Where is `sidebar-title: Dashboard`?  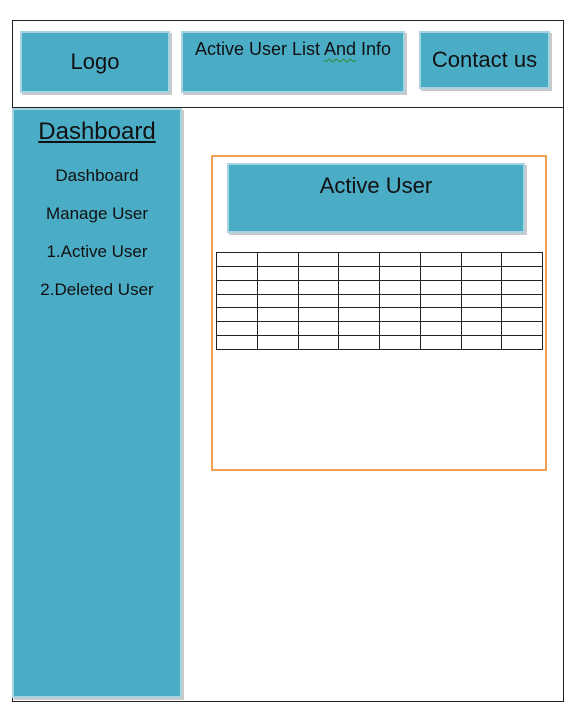 sidebar-title: Dashboard is located at coordinates (97, 132).